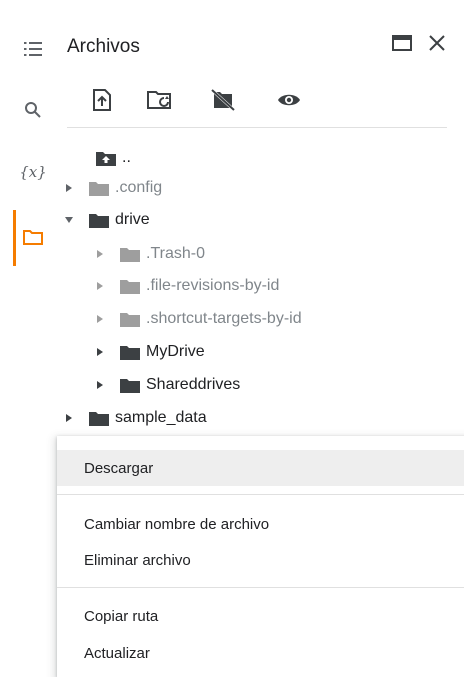 The height and width of the screenshot is (677, 464). Describe the element at coordinates (103, 46) in the screenshot. I see `panel-title: Archivos` at that location.